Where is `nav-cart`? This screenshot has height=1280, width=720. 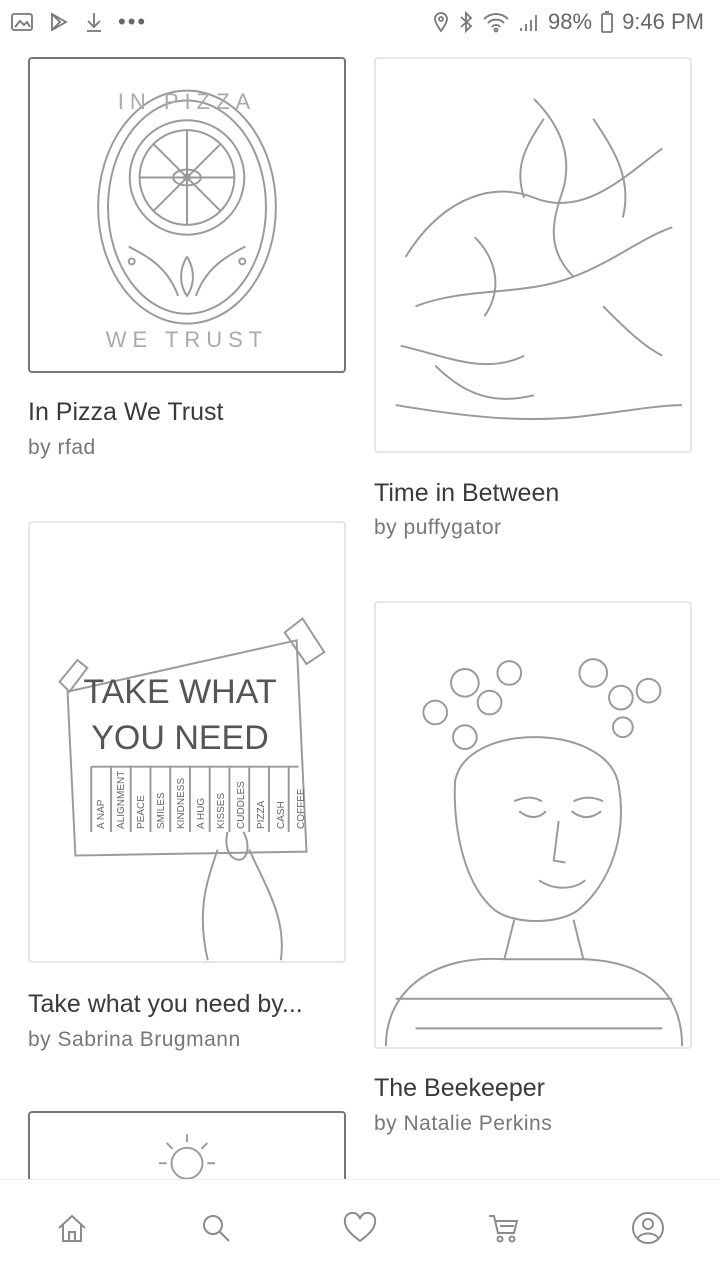 nav-cart is located at coordinates (504, 1230).